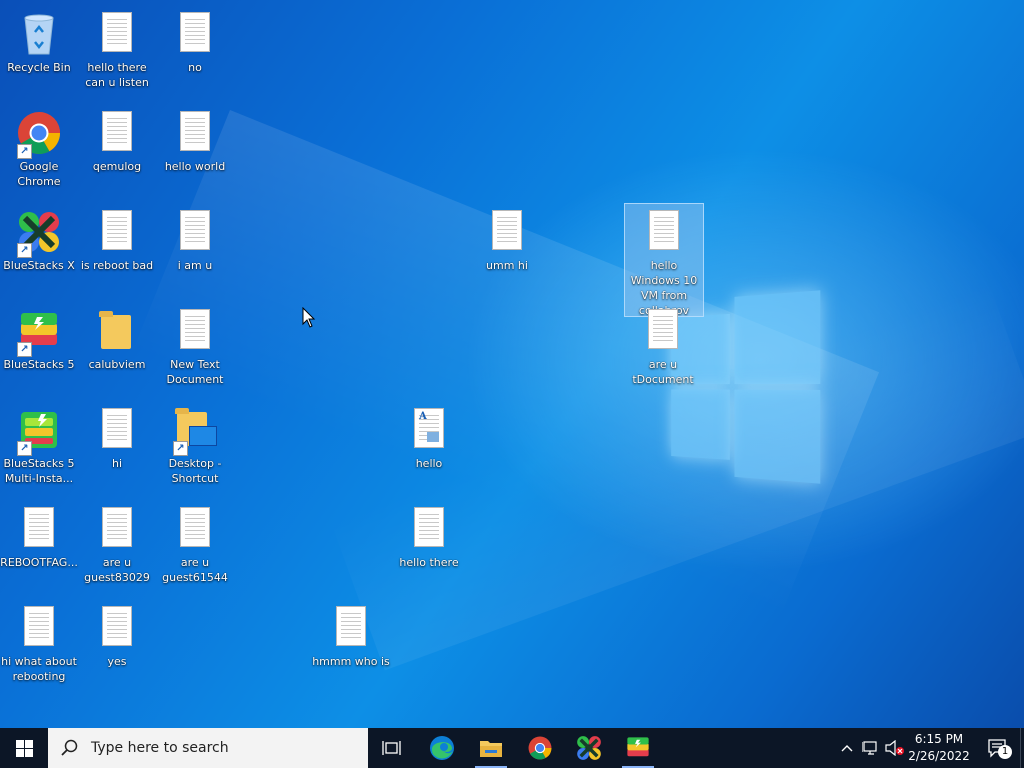 The height and width of the screenshot is (768, 1024). Describe the element at coordinates (351, 661) in the screenshot. I see `desktop-icon-label: hmmm who is` at that location.